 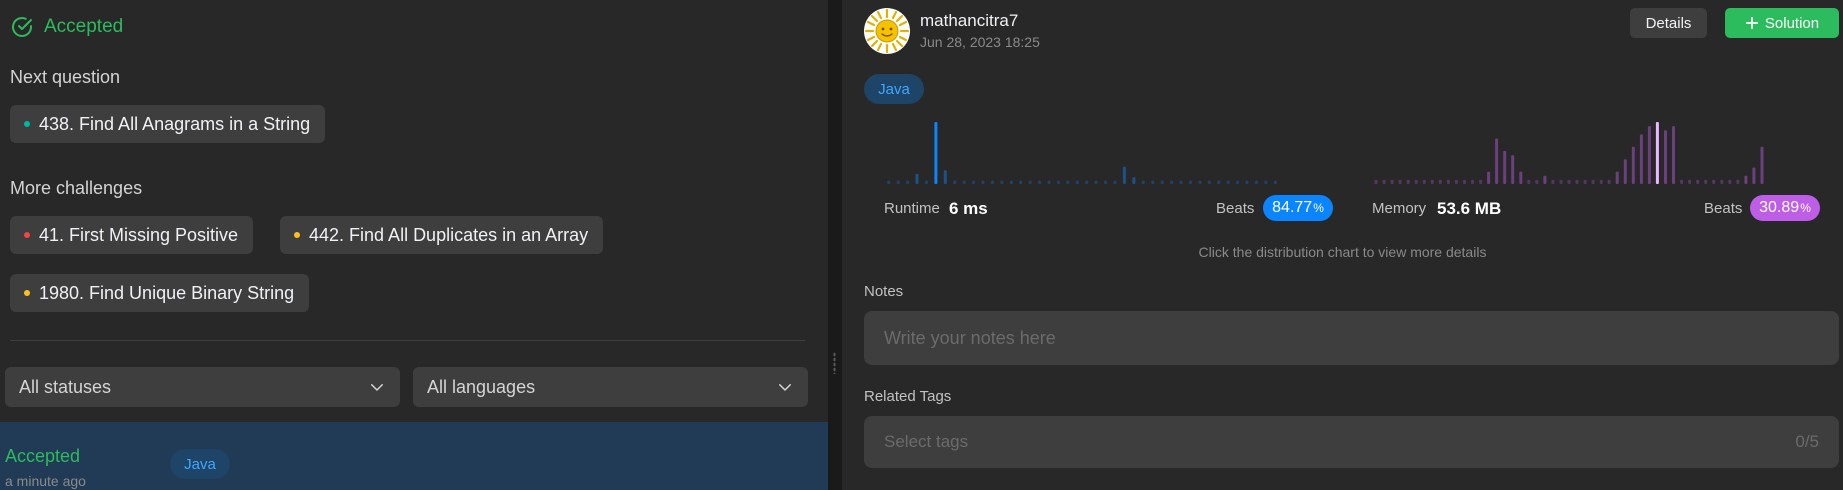 I want to click on username: mathancitra7, so click(x=969, y=21).